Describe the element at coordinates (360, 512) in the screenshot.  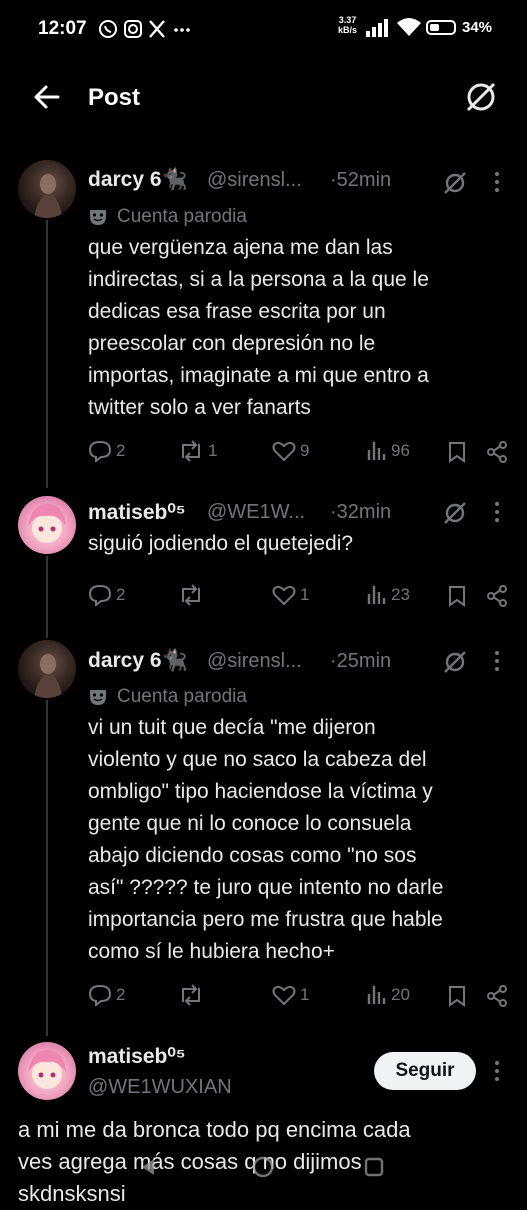
I see `tweet-time: ·32min` at that location.